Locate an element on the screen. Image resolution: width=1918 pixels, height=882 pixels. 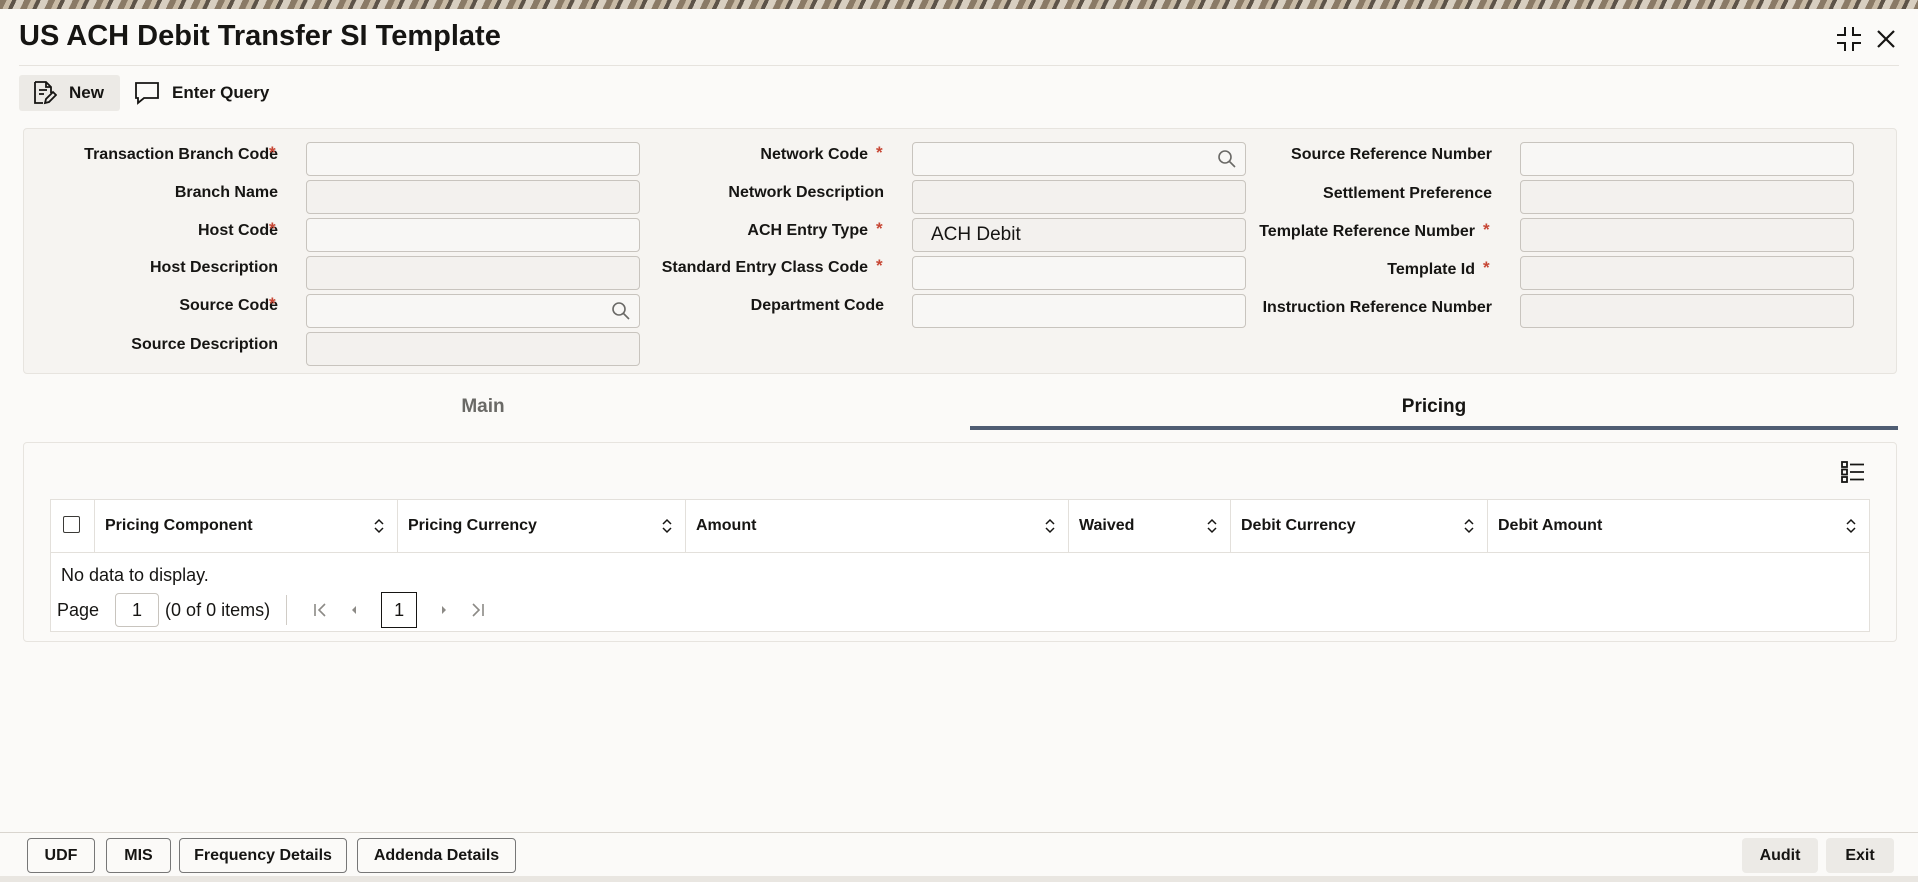
column-label: Pricing Currency is located at coordinates (472, 525).